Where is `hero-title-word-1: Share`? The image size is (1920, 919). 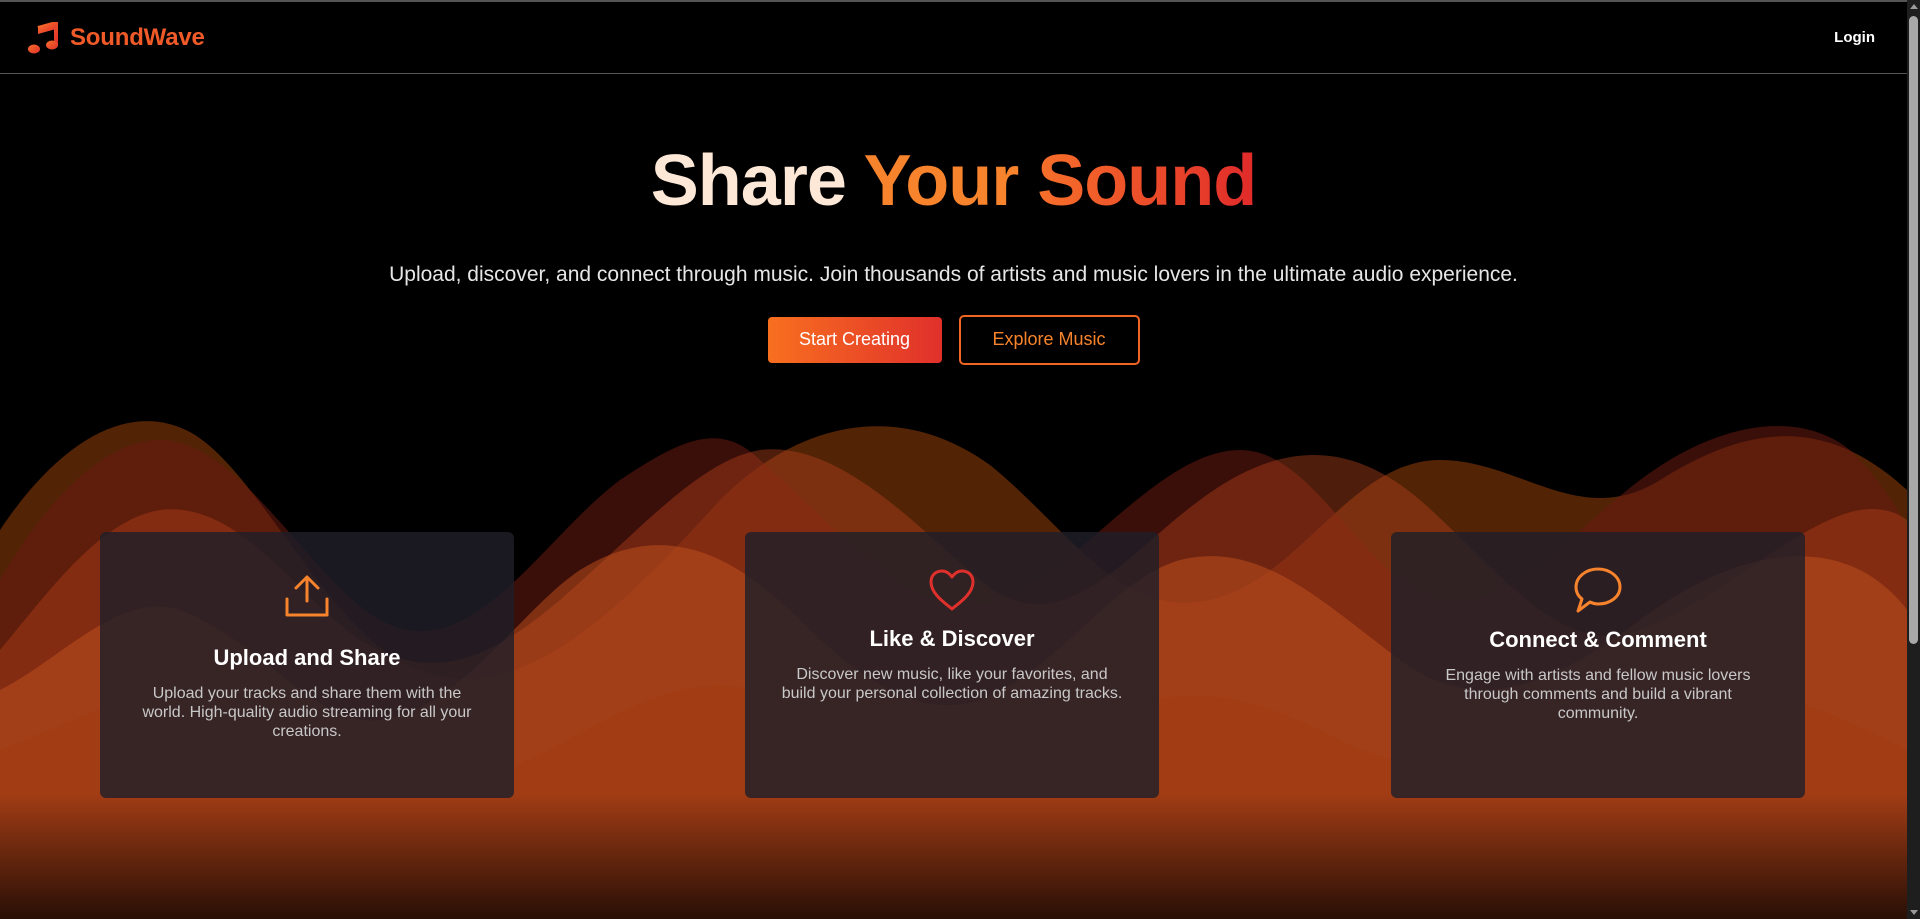 hero-title-word-1: Share is located at coordinates (748, 181).